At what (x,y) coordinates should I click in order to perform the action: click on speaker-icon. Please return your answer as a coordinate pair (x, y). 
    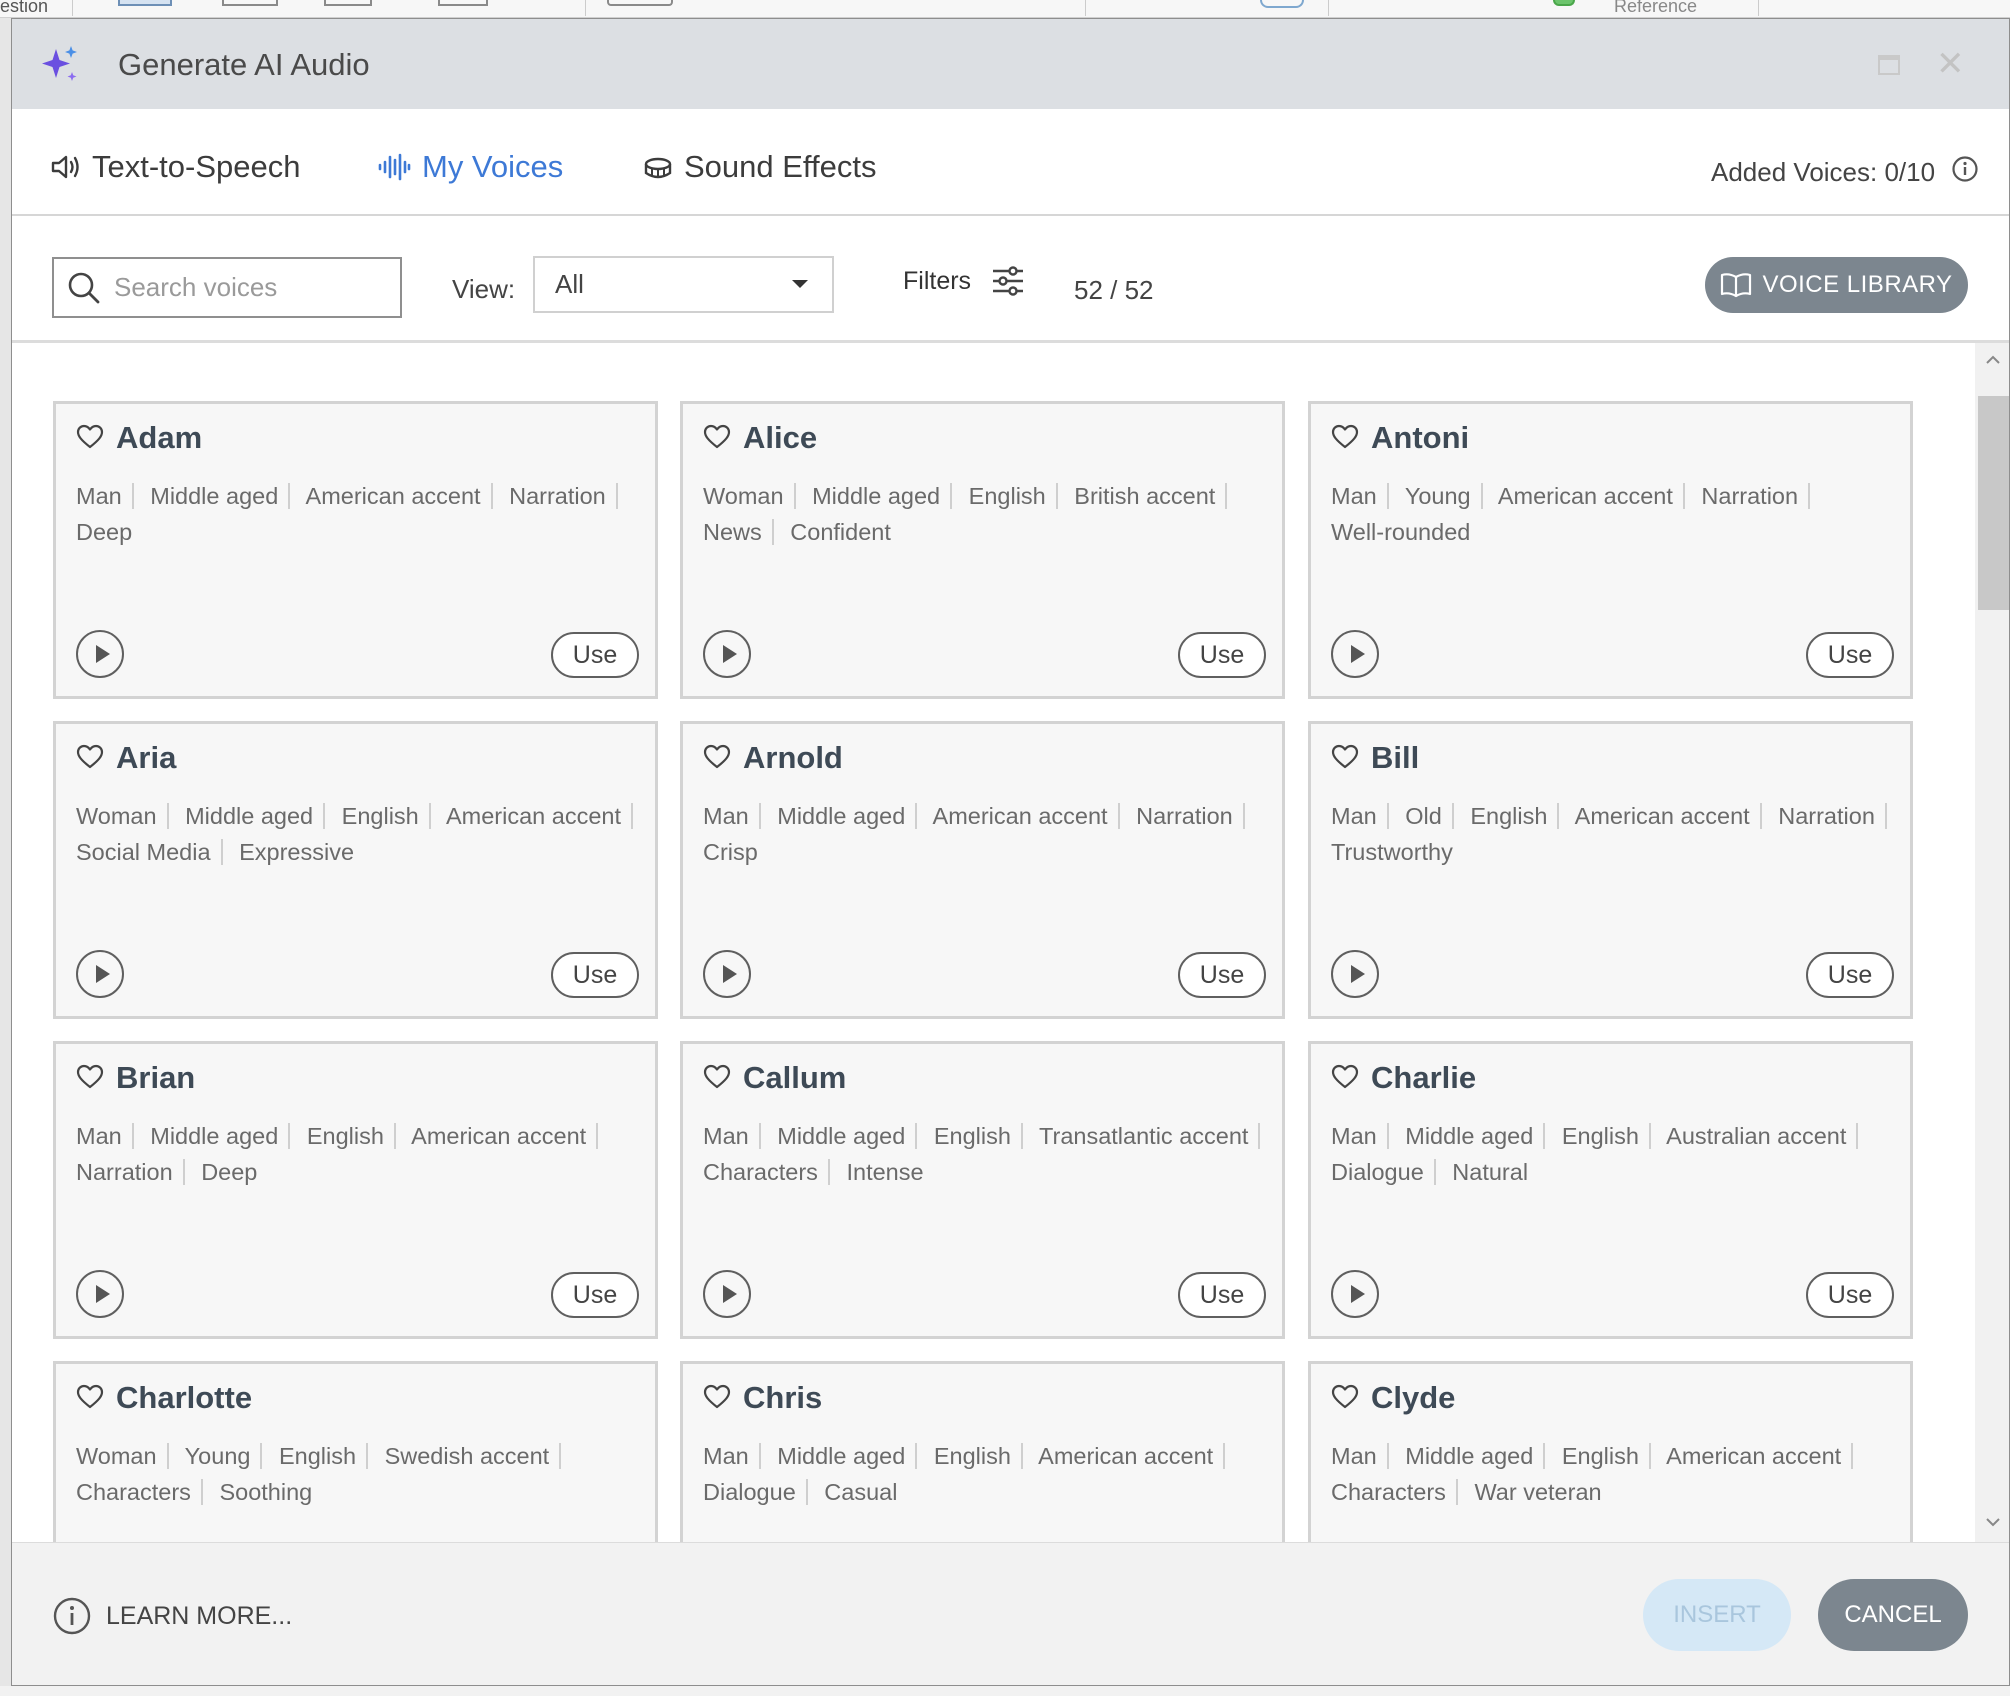
    Looking at the image, I should click on (66, 167).